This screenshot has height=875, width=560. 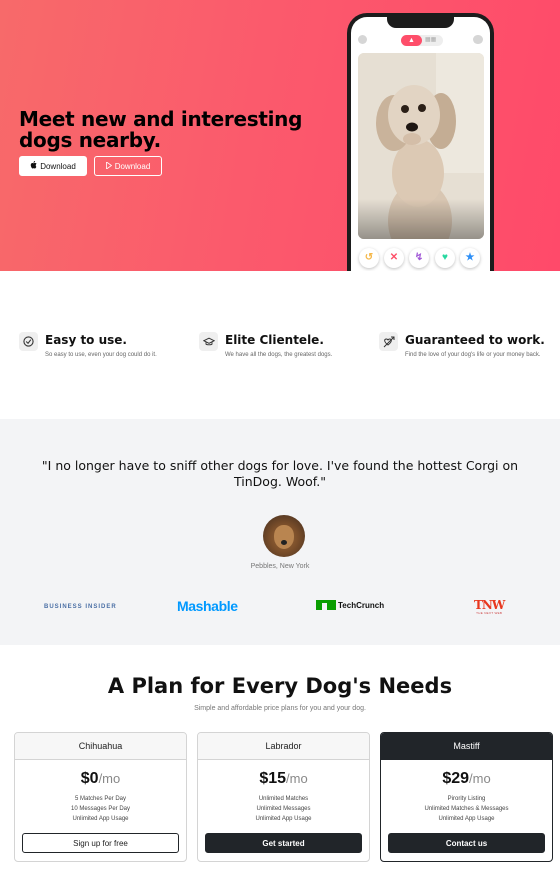 I want to click on avatar, so click(x=284, y=536).